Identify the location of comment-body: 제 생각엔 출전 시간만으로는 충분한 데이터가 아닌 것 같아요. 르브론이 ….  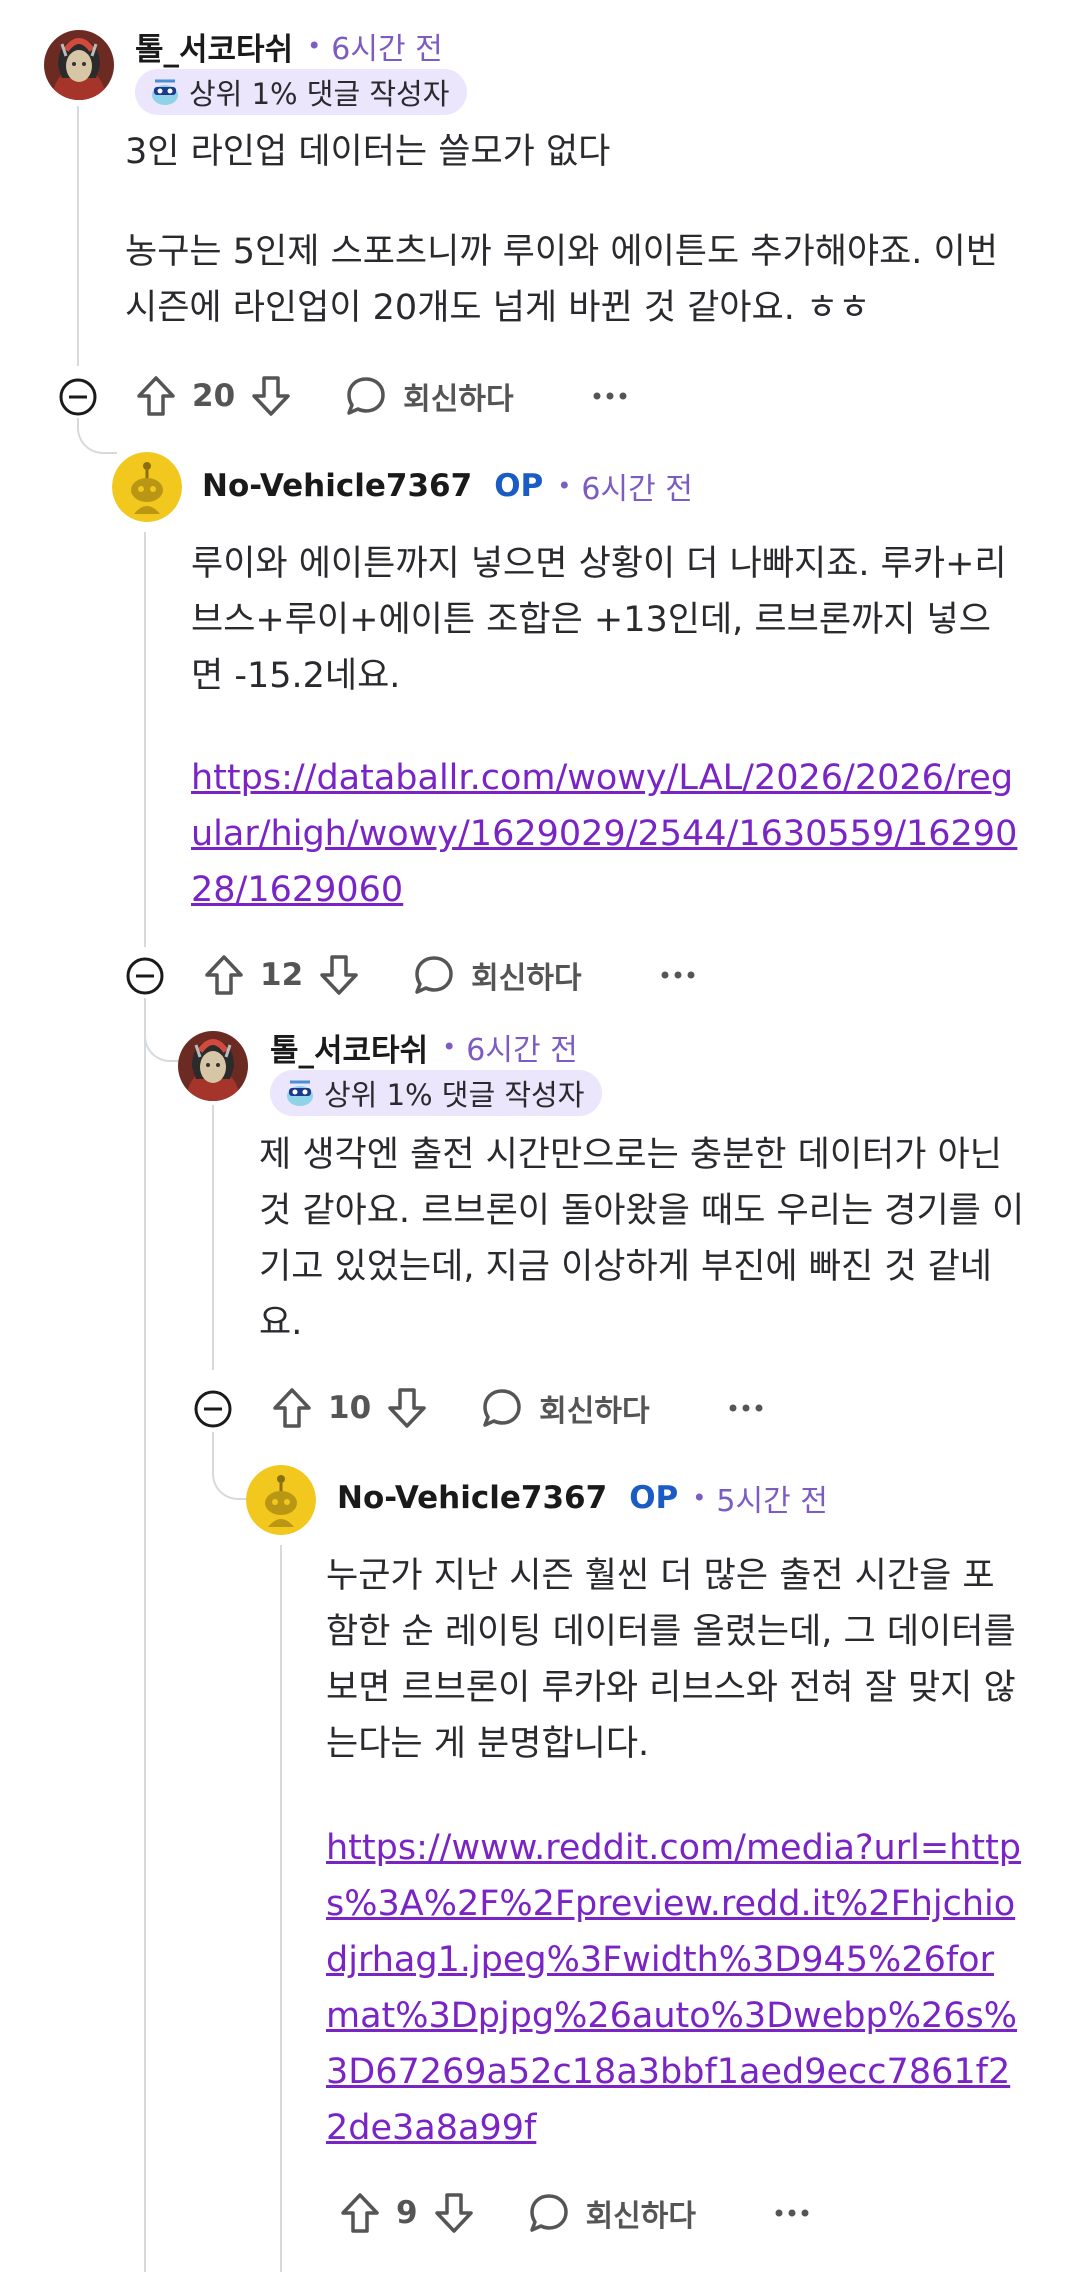
(644, 1239).